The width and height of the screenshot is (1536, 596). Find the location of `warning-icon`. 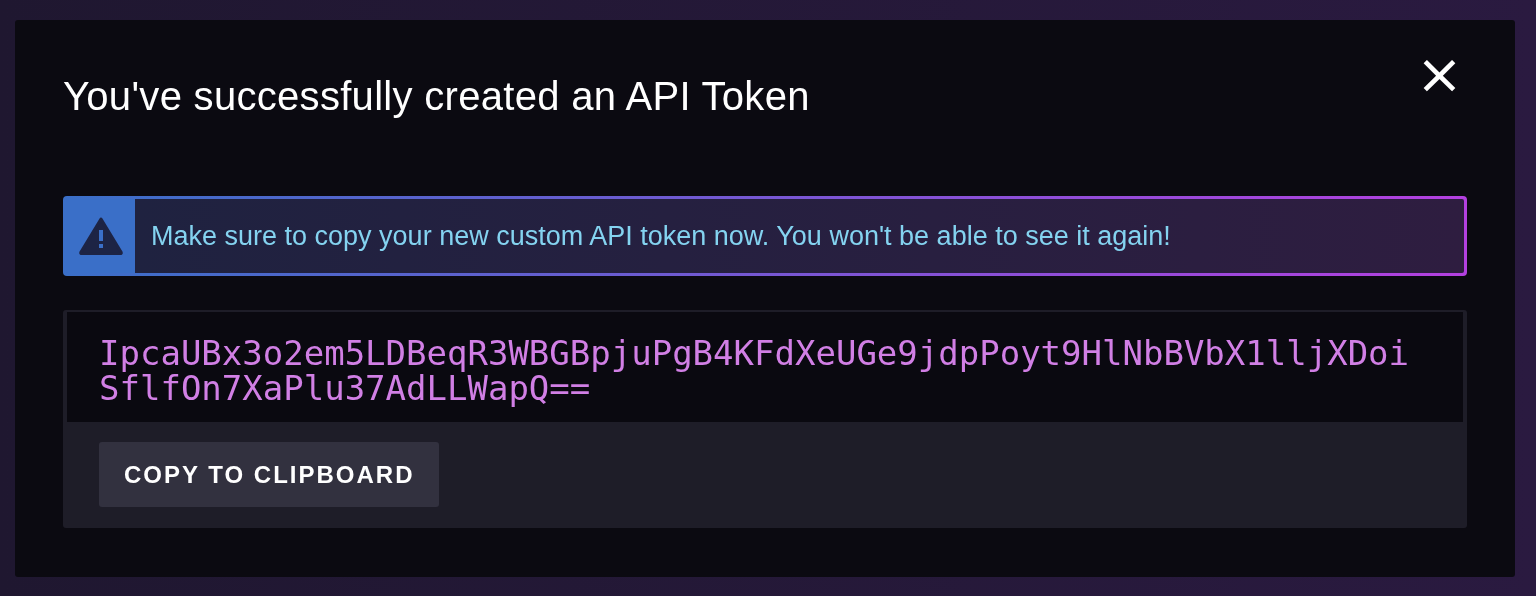

warning-icon is located at coordinates (100, 236).